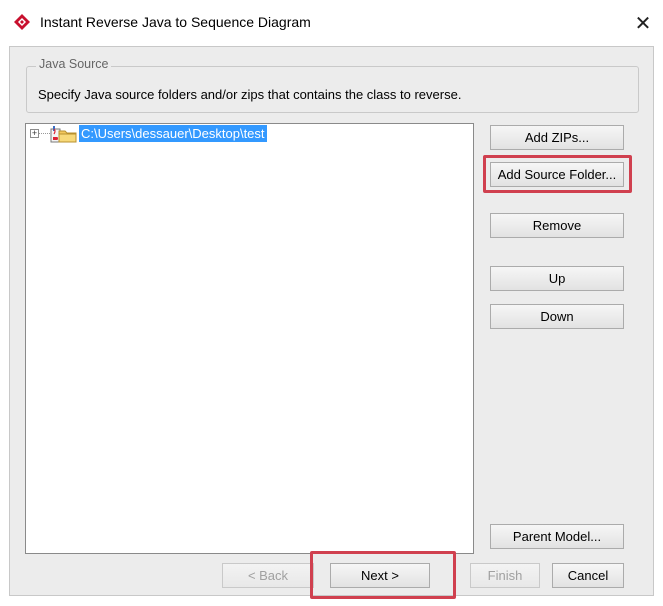 The image size is (663, 606). What do you see at coordinates (173, 133) in the screenshot?
I see `tree-item-source-folder: C:\Users\dessauer\Desktop\test` at bounding box center [173, 133].